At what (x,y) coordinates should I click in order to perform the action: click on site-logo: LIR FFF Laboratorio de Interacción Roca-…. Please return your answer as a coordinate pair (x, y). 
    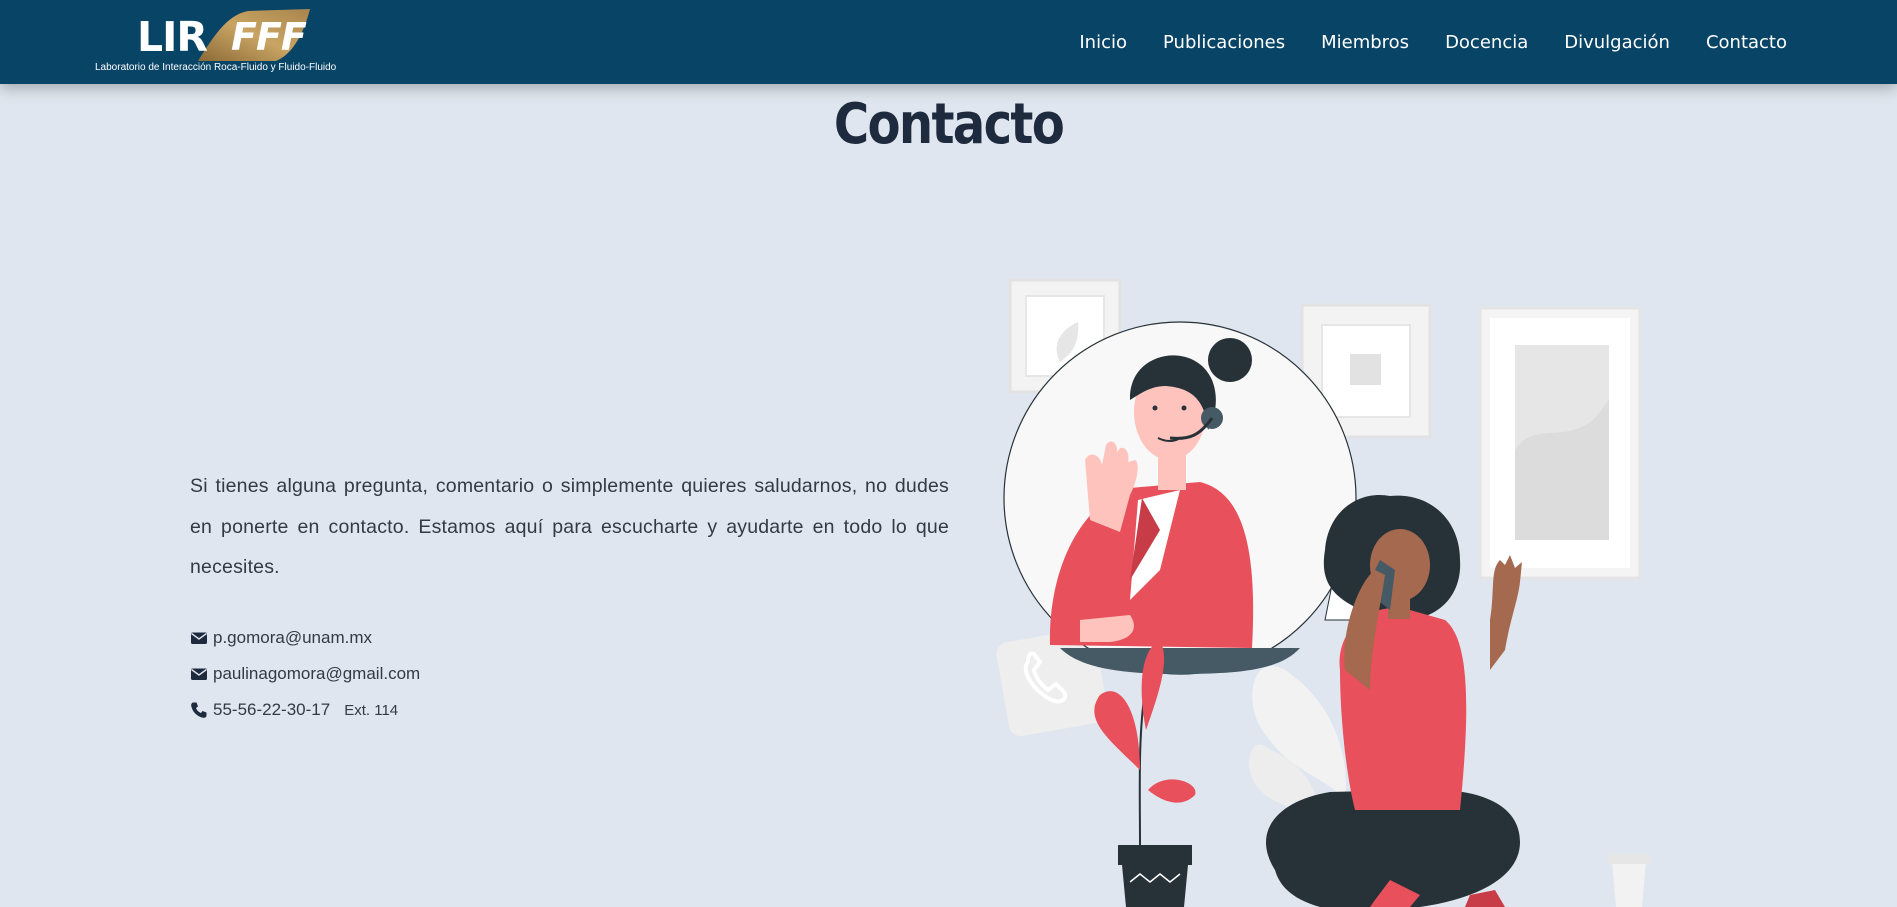
    Looking at the image, I should click on (225, 42).